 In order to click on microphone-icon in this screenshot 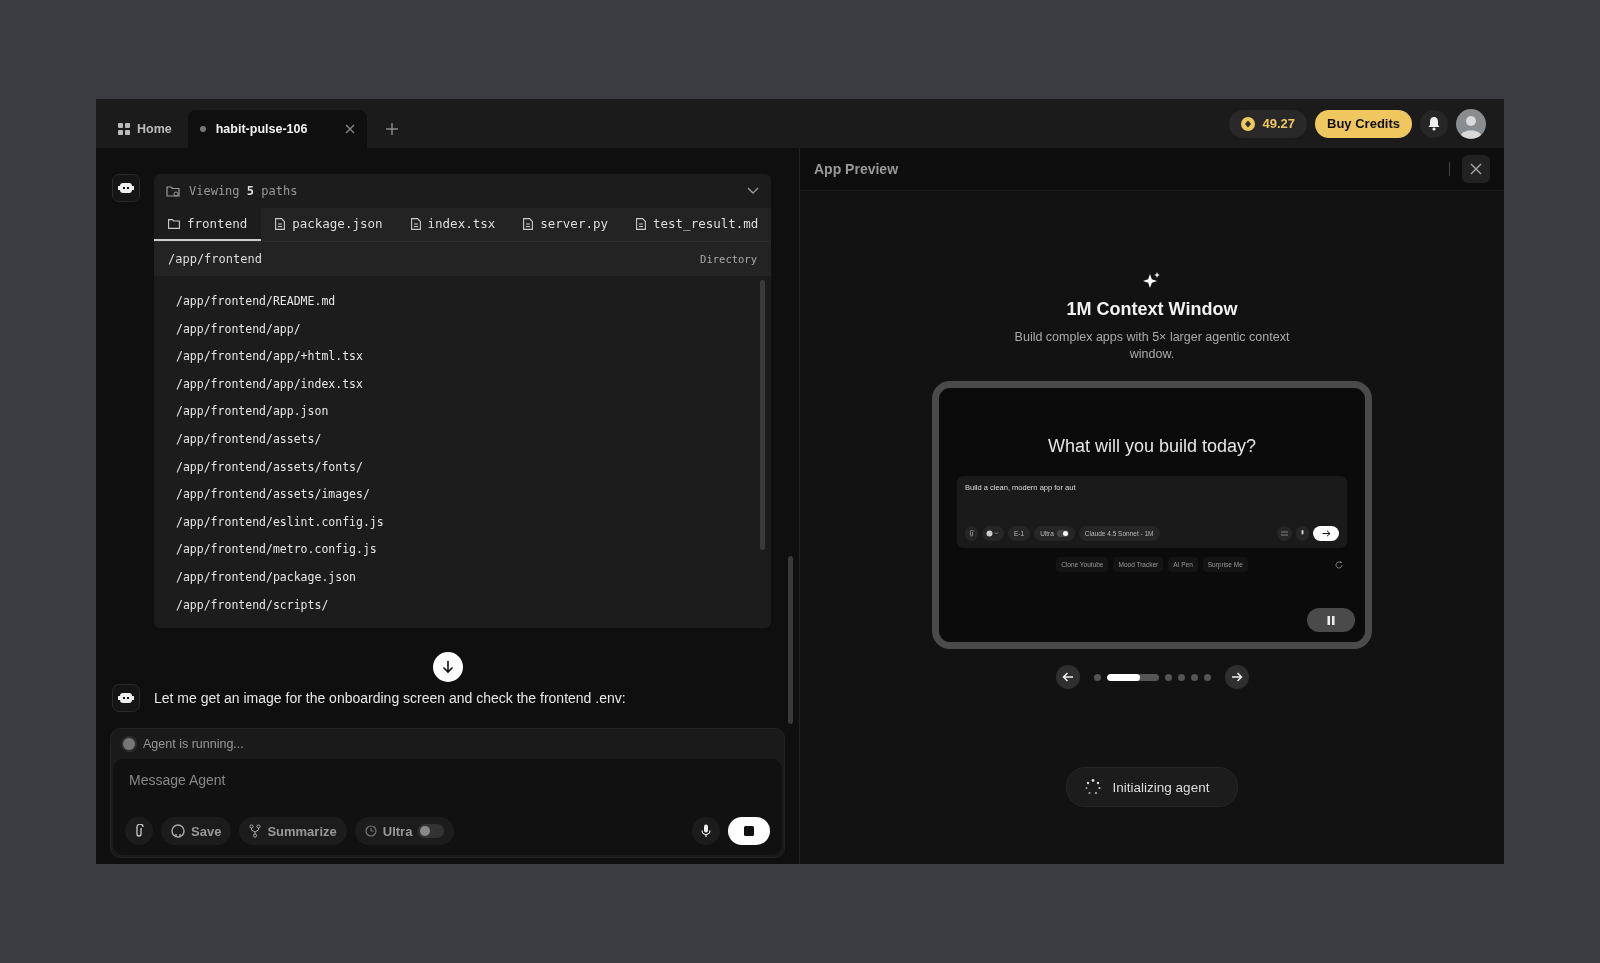, I will do `click(706, 831)`.